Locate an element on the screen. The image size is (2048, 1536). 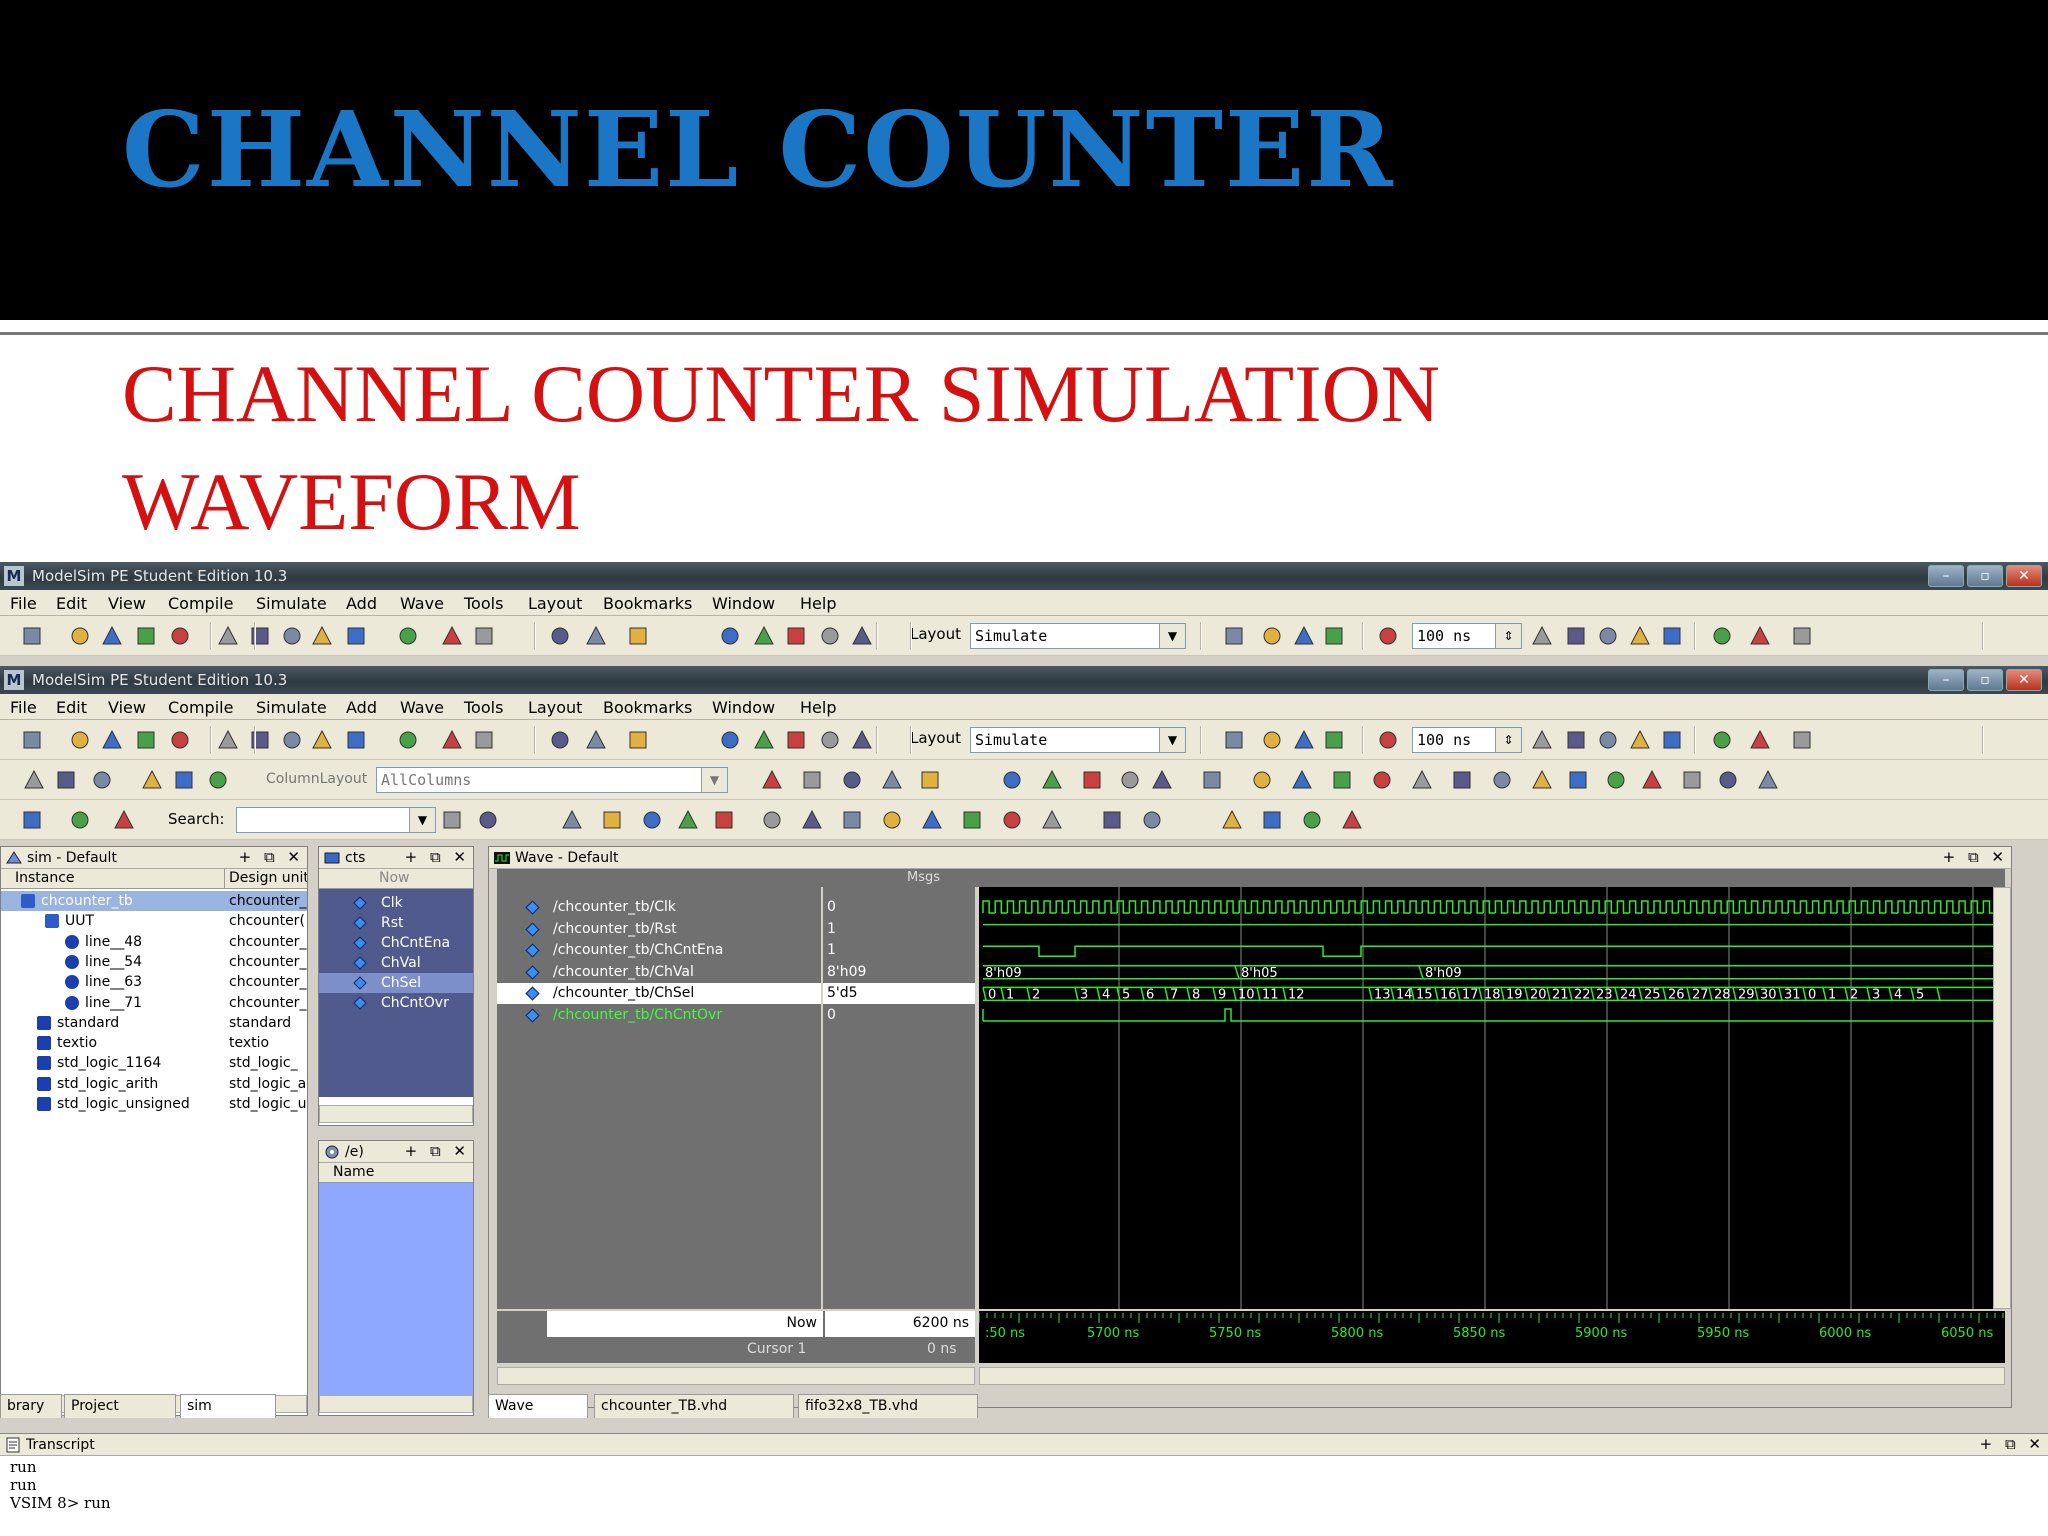
transcript-prompt: VSIM 8> run is located at coordinates (60, 1503).